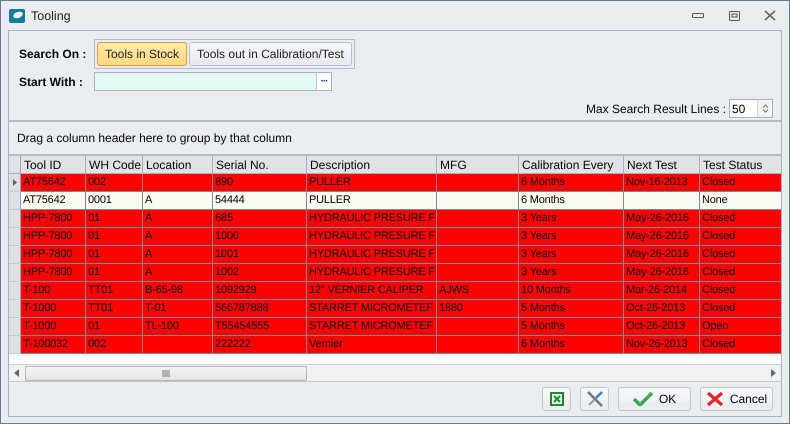 The width and height of the screenshot is (790, 424). Describe the element at coordinates (478, 309) in the screenshot. I see `table-cell: 1880` at that location.